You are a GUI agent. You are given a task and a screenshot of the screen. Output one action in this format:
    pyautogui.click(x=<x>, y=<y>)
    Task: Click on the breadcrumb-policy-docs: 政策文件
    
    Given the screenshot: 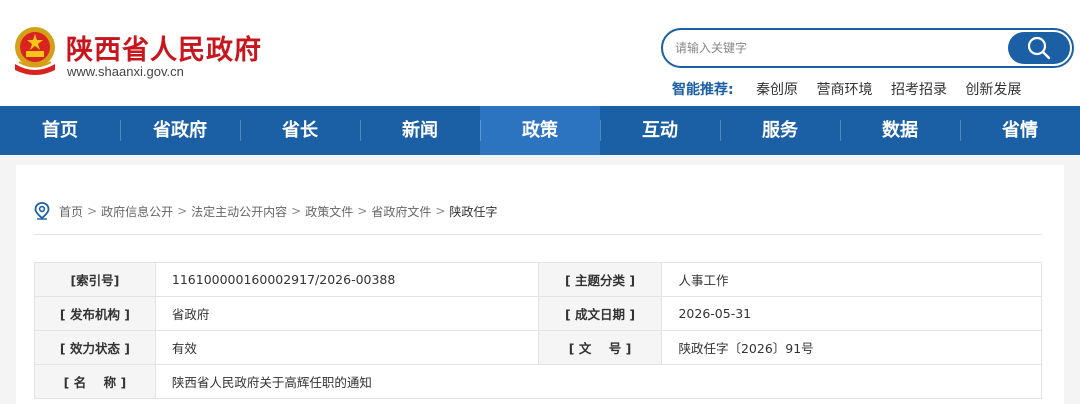 What is the action you would take?
    pyautogui.click(x=329, y=211)
    